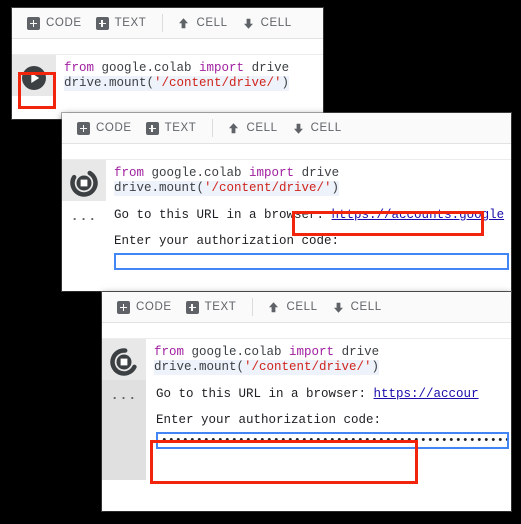 Image resolution: width=521 pixels, height=524 pixels. What do you see at coordinates (426, 394) in the screenshot?
I see `auth-url-link-3: https://accour` at bounding box center [426, 394].